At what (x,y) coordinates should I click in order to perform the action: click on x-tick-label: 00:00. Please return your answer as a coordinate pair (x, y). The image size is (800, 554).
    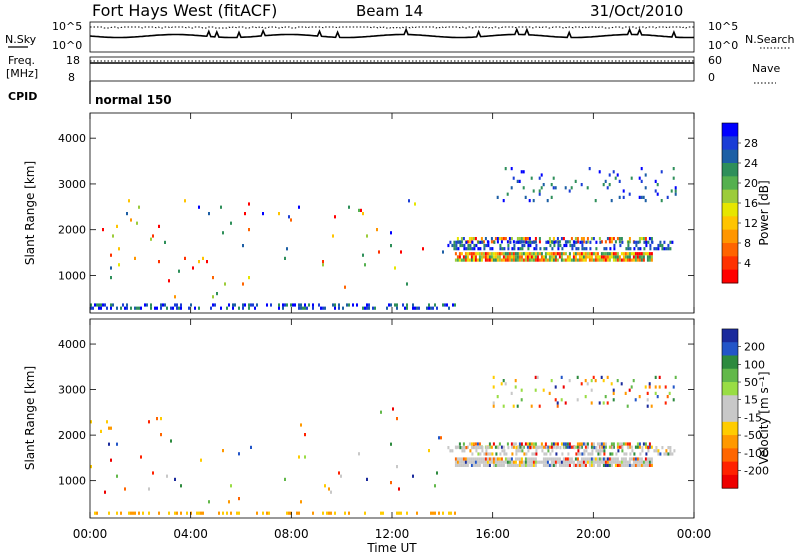
    Looking at the image, I should click on (90, 534).